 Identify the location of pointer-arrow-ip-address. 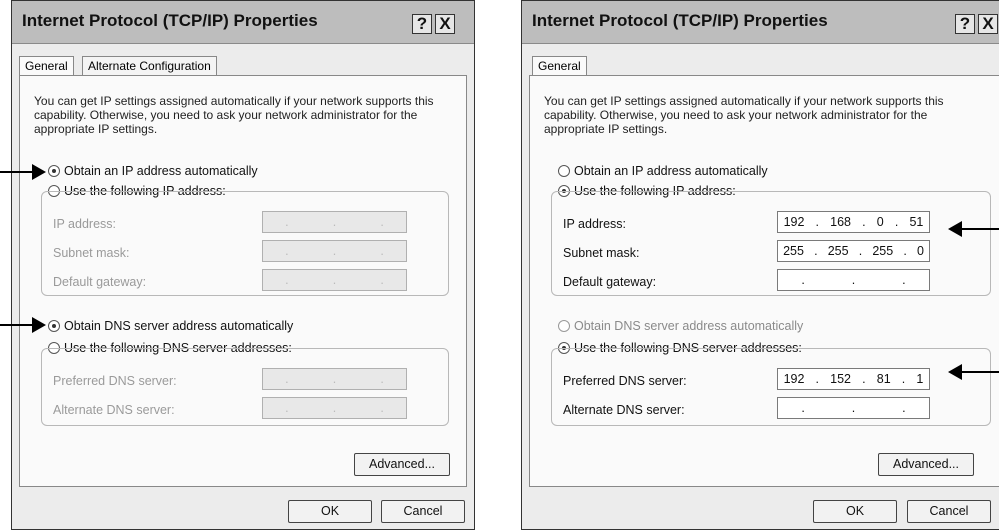
(973, 229).